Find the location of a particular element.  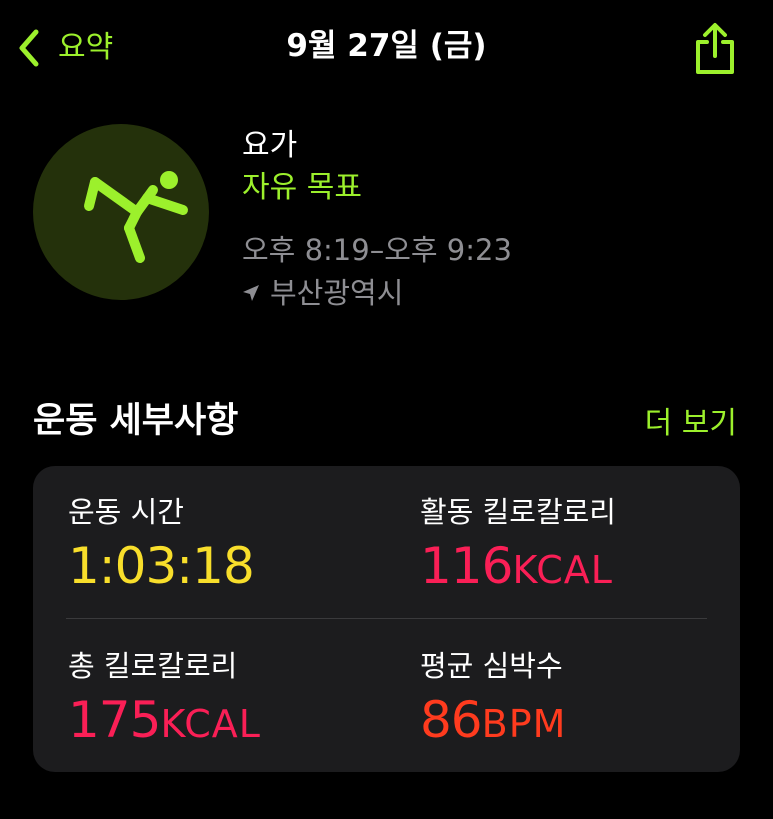

workout-type-badge is located at coordinates (121, 212).